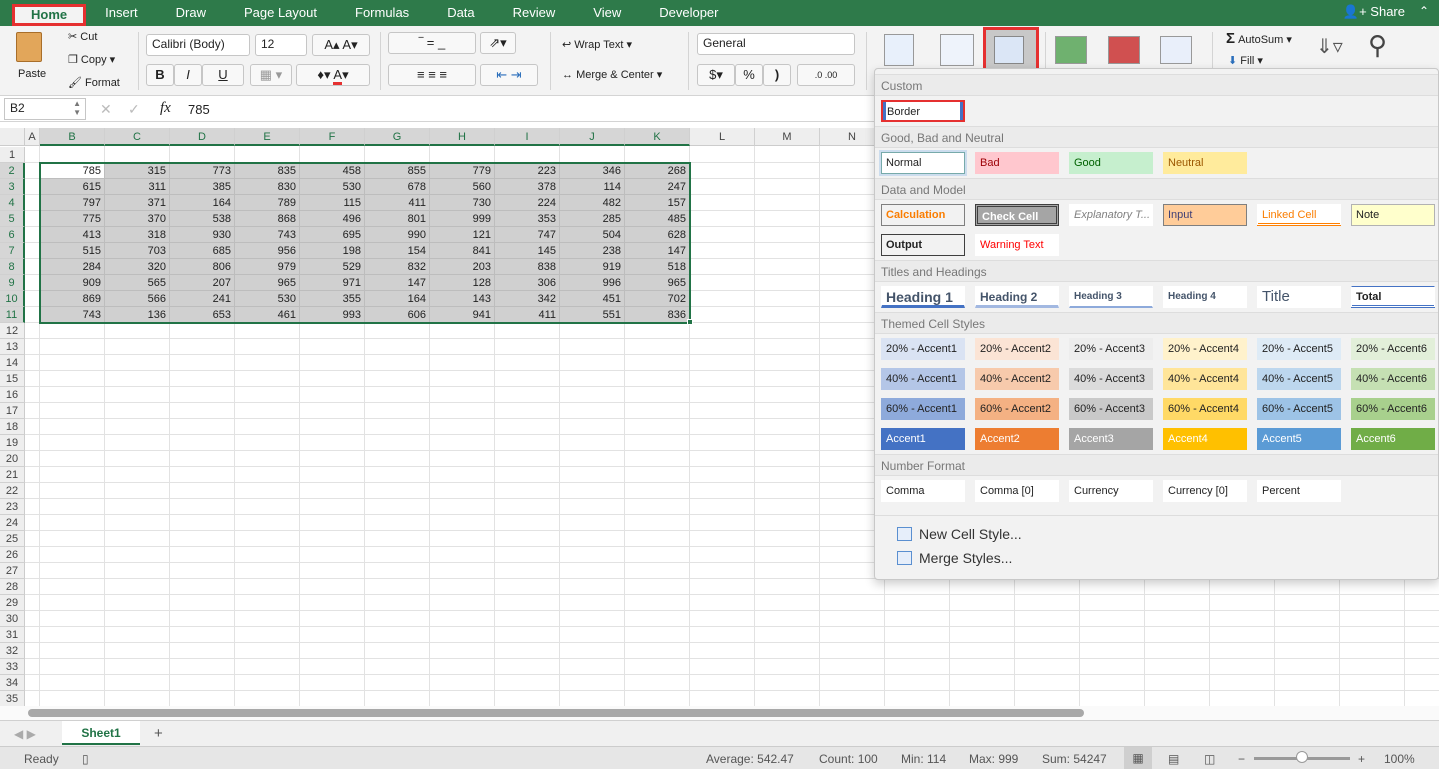 This screenshot has width=1439, height=769. I want to click on column-header: M, so click(787, 137).